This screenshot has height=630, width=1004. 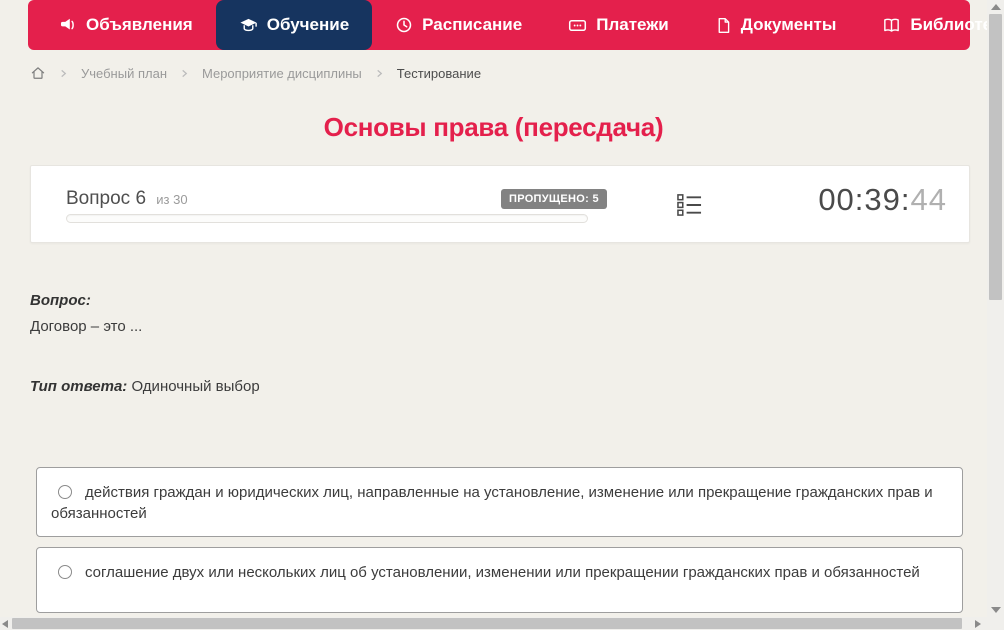 I want to click on question-number-label: Вопрос 6, so click(x=106, y=198).